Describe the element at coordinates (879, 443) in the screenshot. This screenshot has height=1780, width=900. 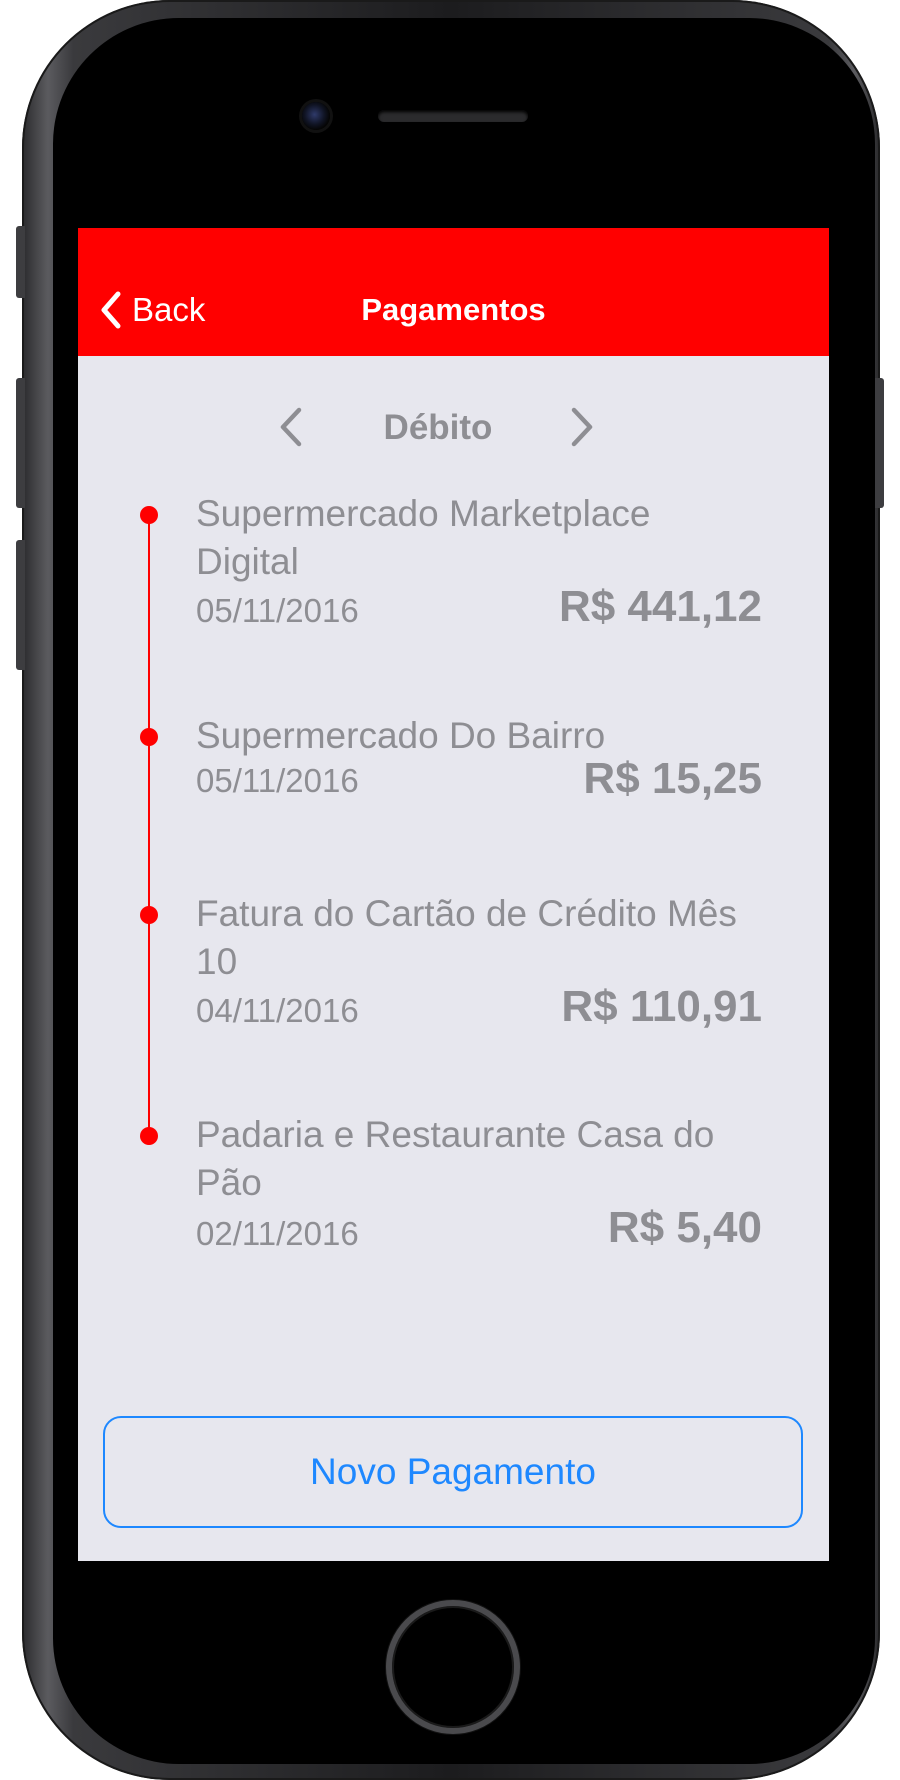
I see `power-button` at that location.